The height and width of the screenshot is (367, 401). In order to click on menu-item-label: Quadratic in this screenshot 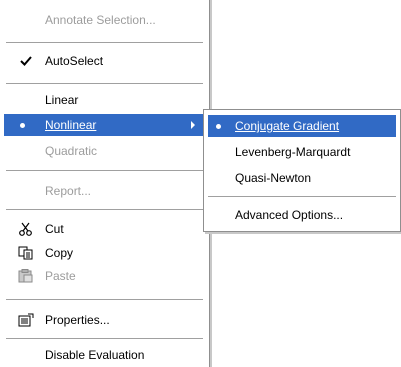, I will do `click(71, 151)`.